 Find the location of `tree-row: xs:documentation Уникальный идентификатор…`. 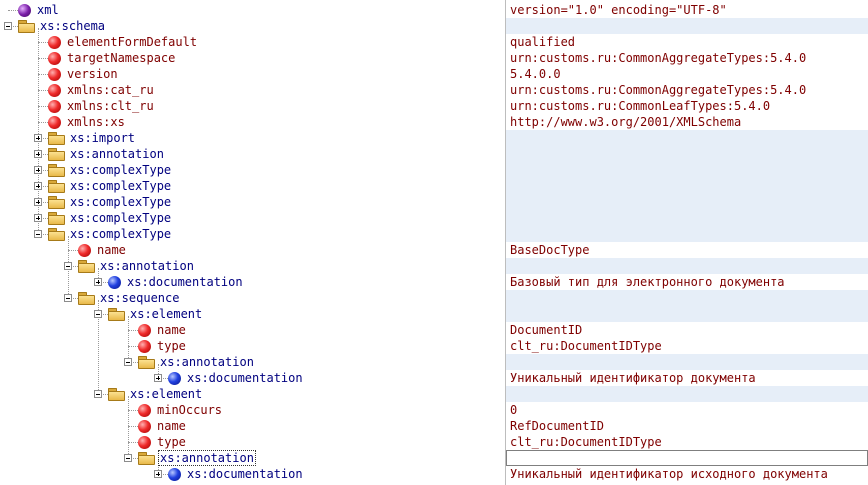

tree-row: xs:documentation Уникальный идентификатор… is located at coordinates (434, 378).